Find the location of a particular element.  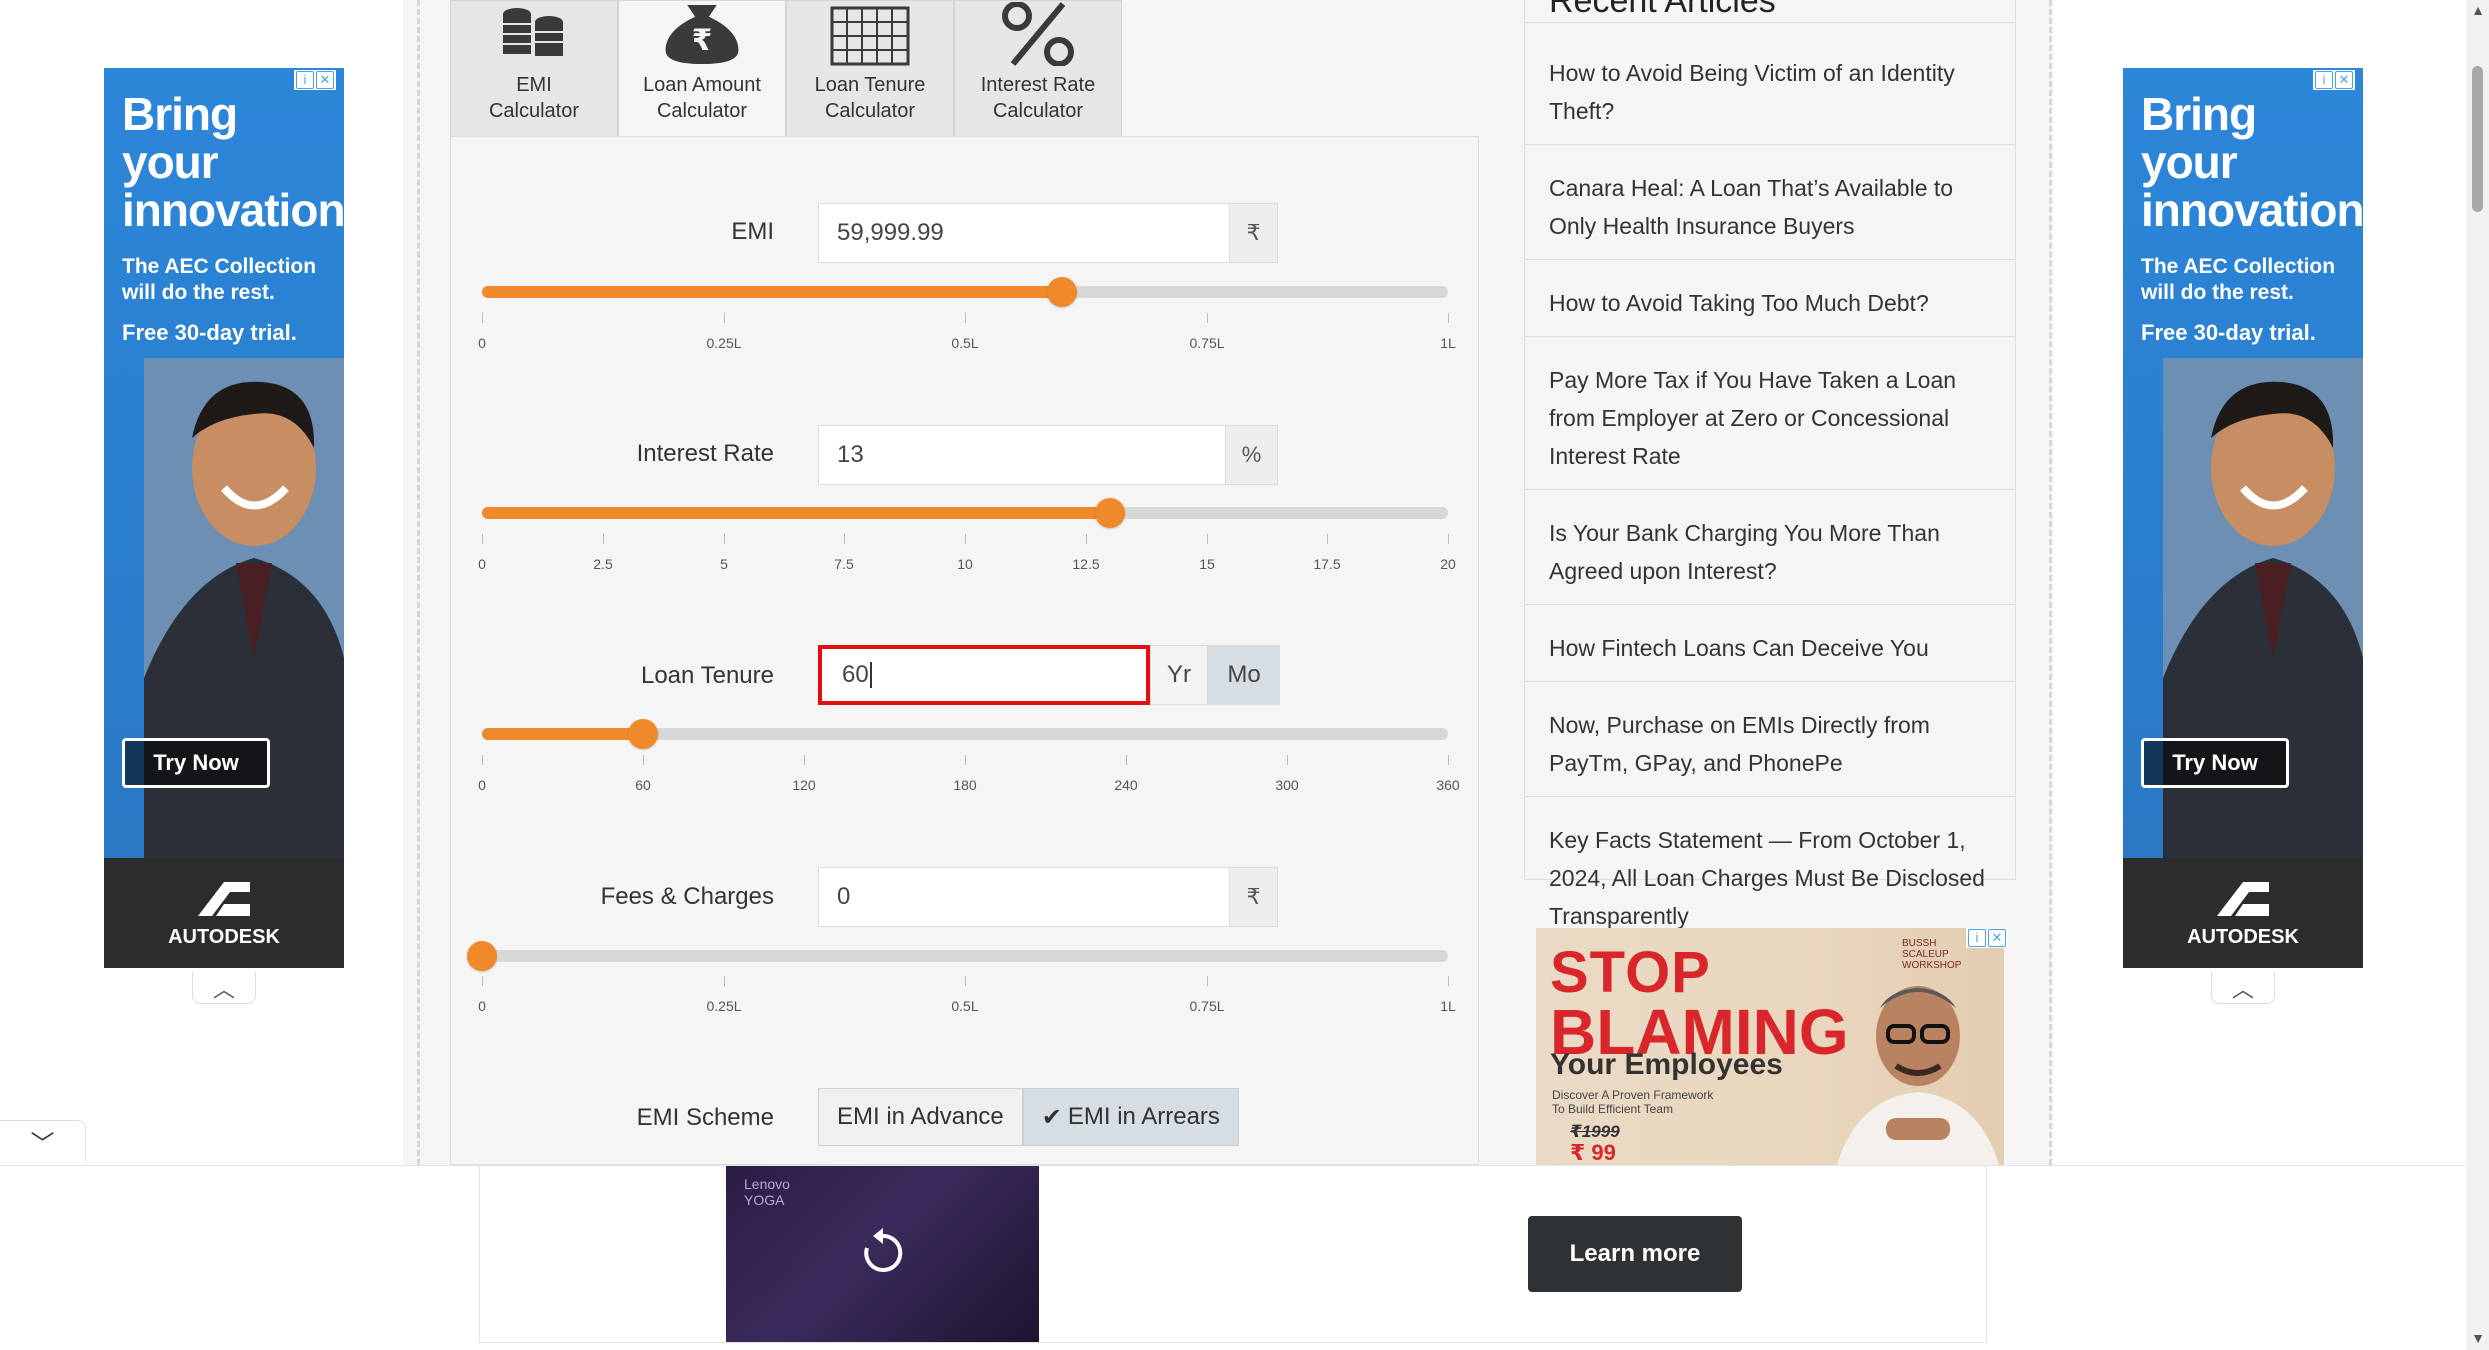

coins-icon is located at coordinates (533, 32).